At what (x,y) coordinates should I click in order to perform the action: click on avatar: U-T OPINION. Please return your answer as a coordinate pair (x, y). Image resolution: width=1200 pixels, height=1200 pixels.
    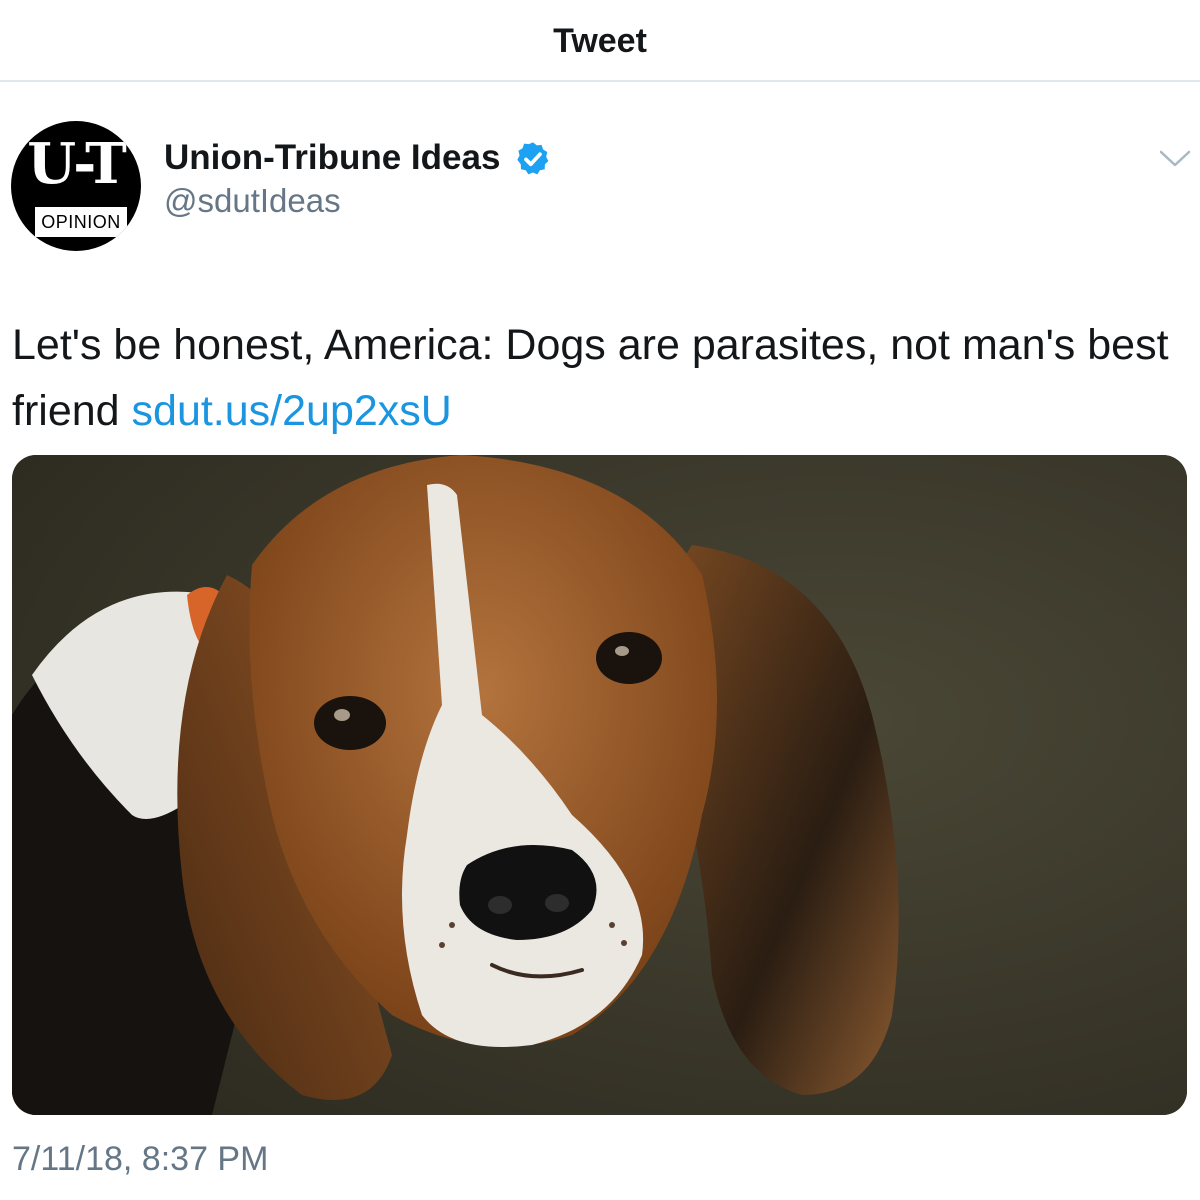
    Looking at the image, I should click on (76, 186).